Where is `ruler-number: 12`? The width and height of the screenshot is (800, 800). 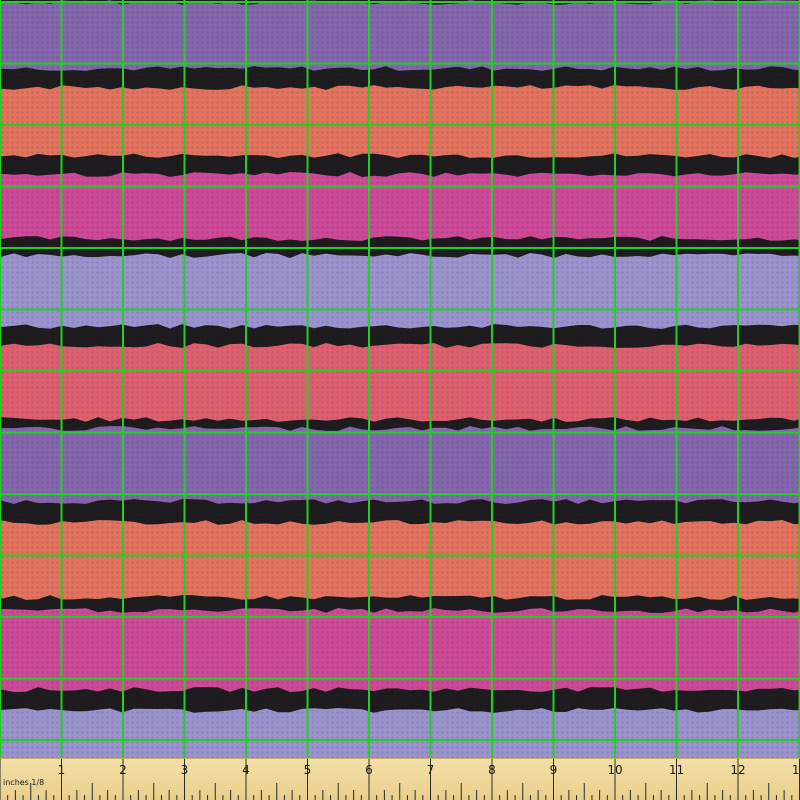 ruler-number: 12 is located at coordinates (738, 770).